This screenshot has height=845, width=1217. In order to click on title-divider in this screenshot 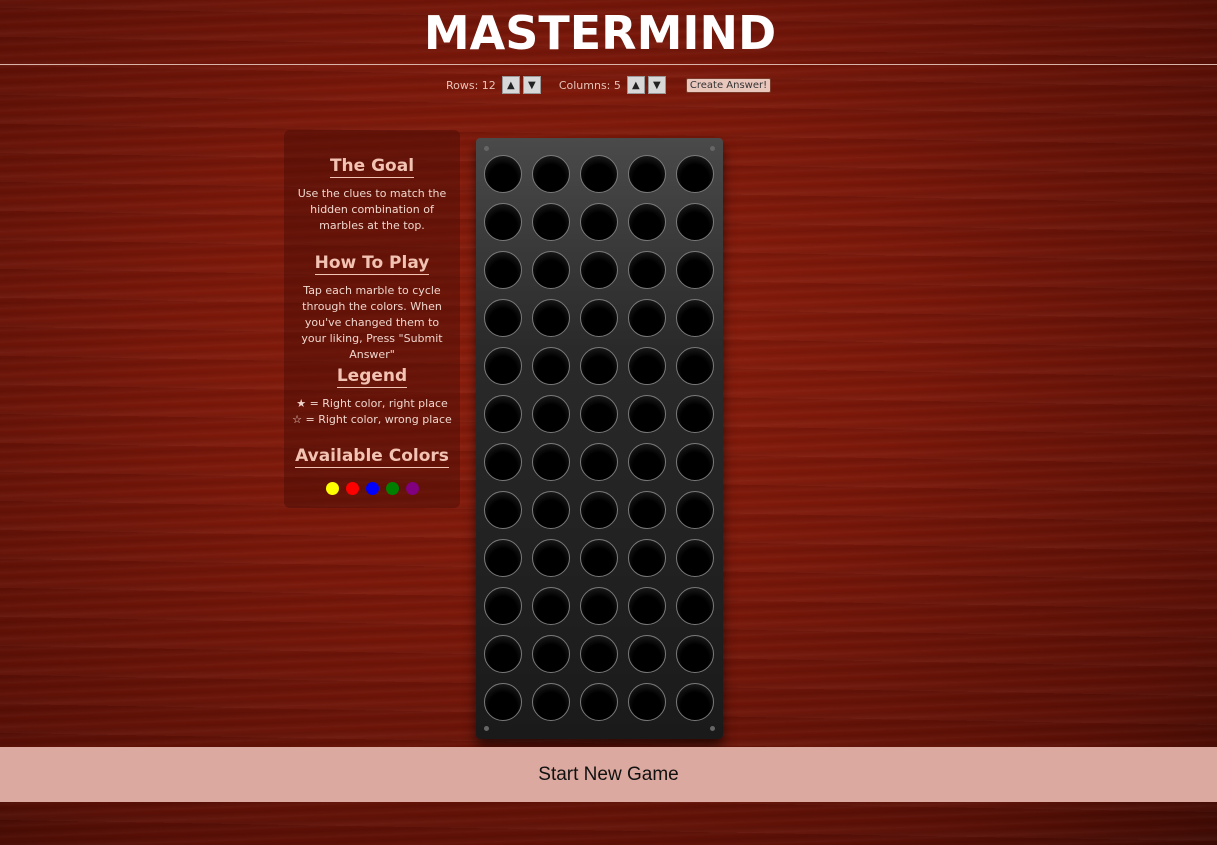, I will do `click(608, 64)`.